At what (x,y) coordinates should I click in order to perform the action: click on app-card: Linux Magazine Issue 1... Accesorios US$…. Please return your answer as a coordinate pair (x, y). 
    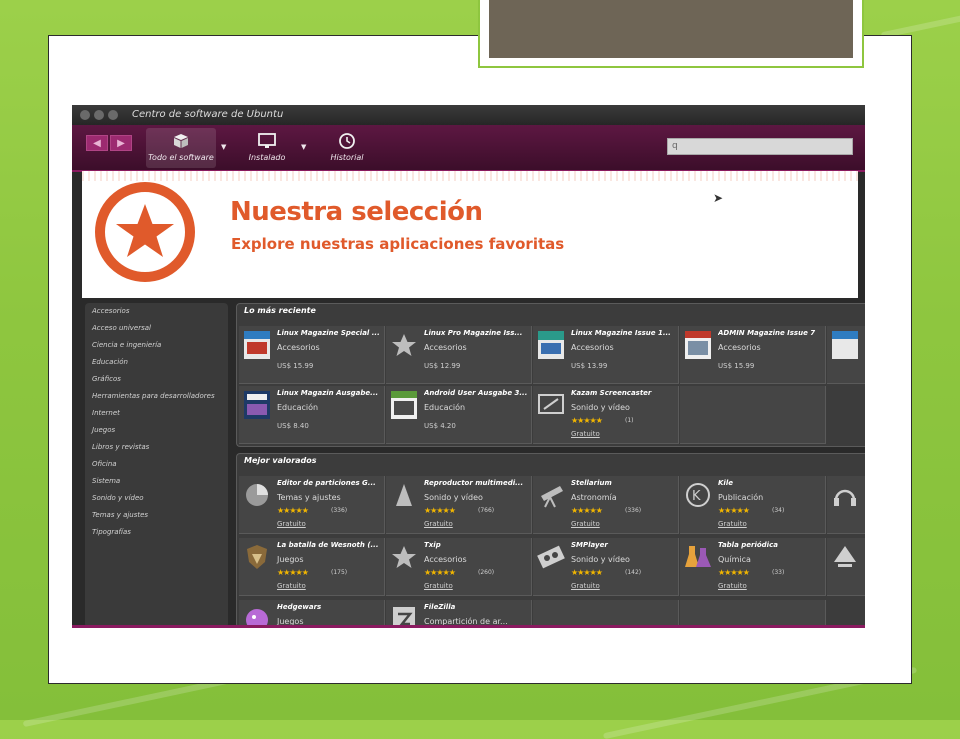
    Looking at the image, I should click on (606, 355).